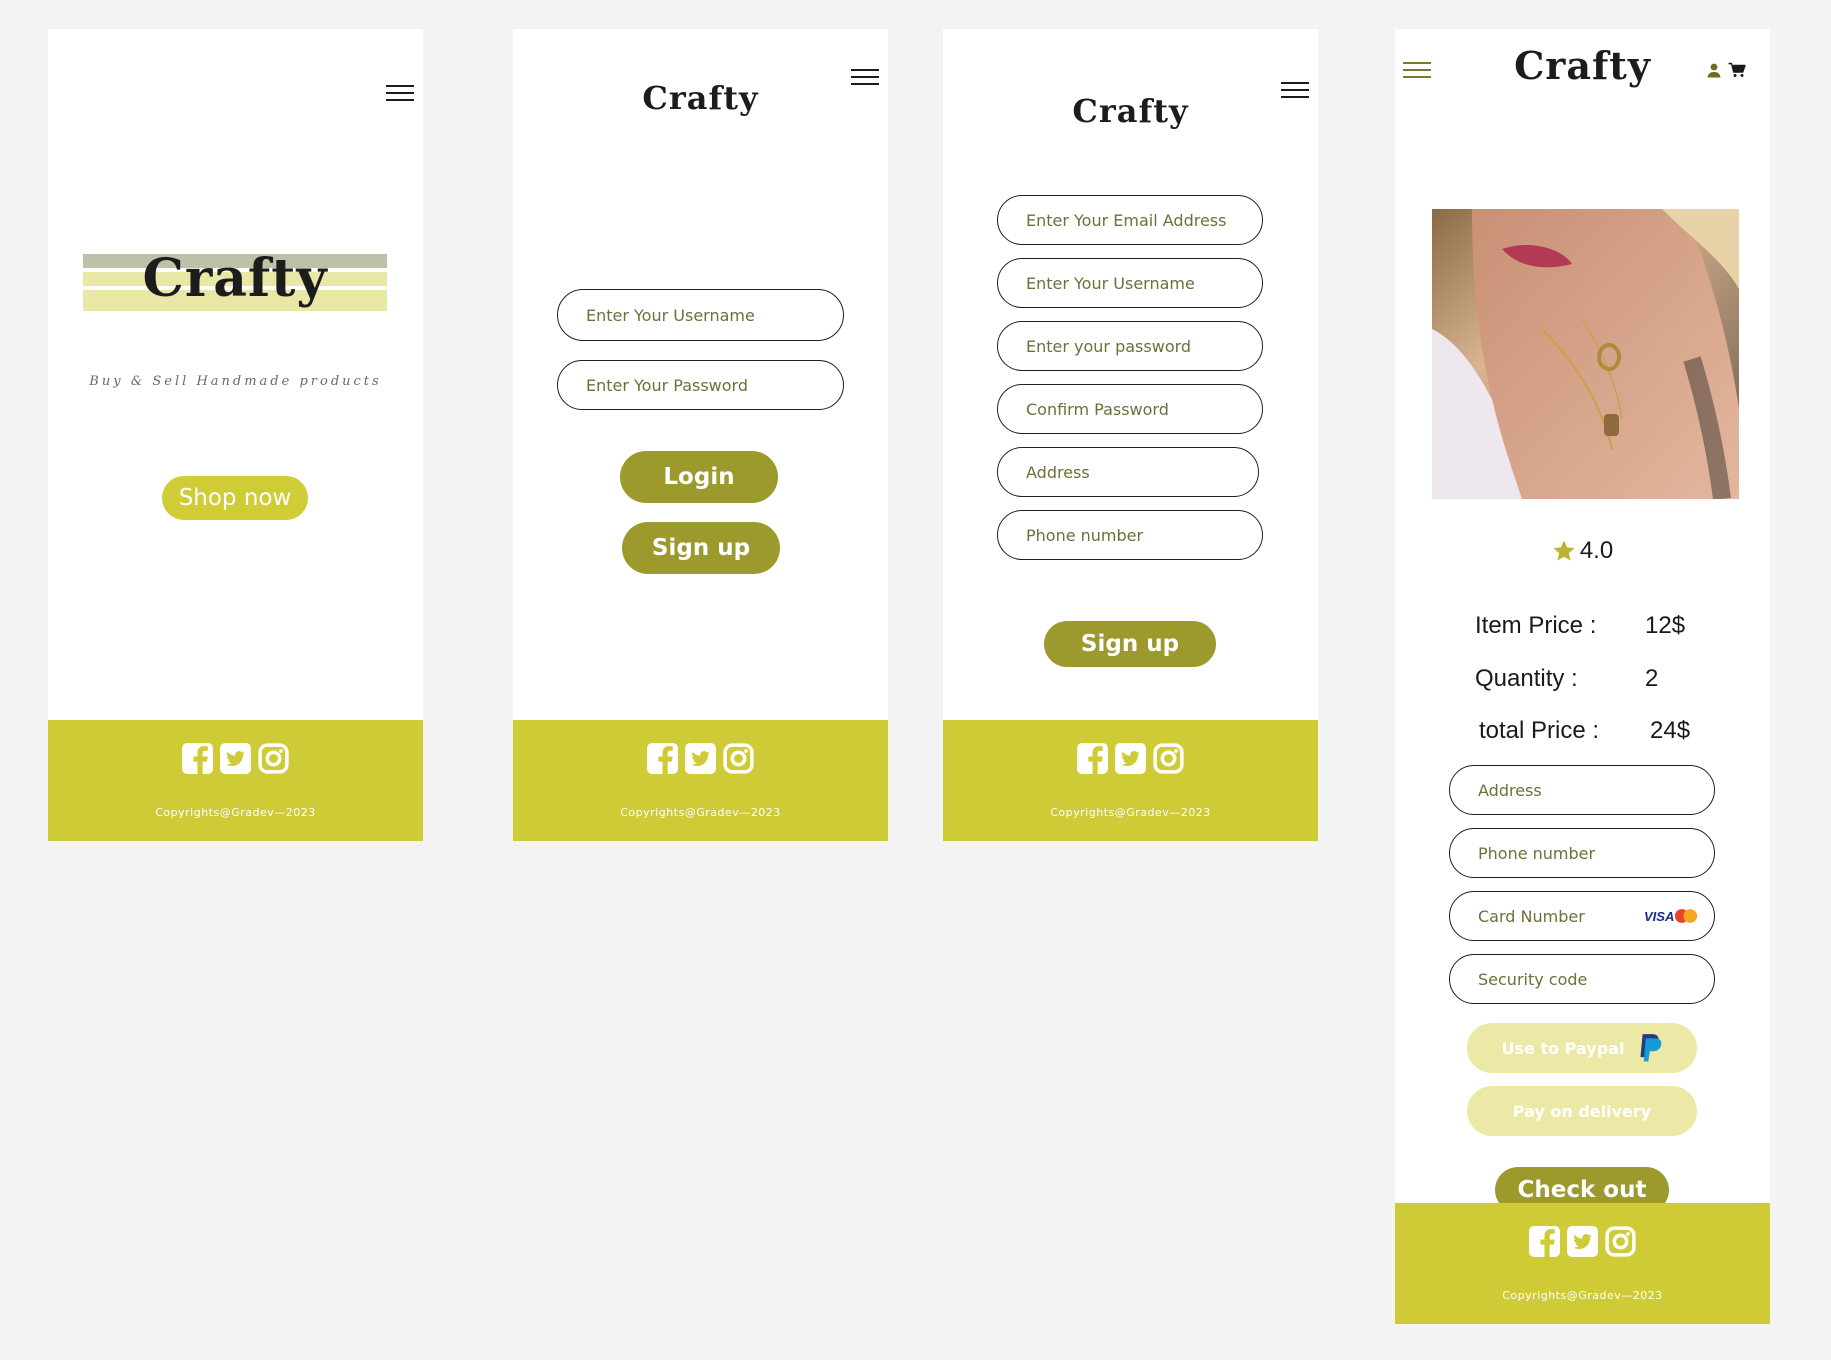 The width and height of the screenshot is (1831, 1360). What do you see at coordinates (1665, 625) in the screenshot?
I see `item-price-value: 12$` at bounding box center [1665, 625].